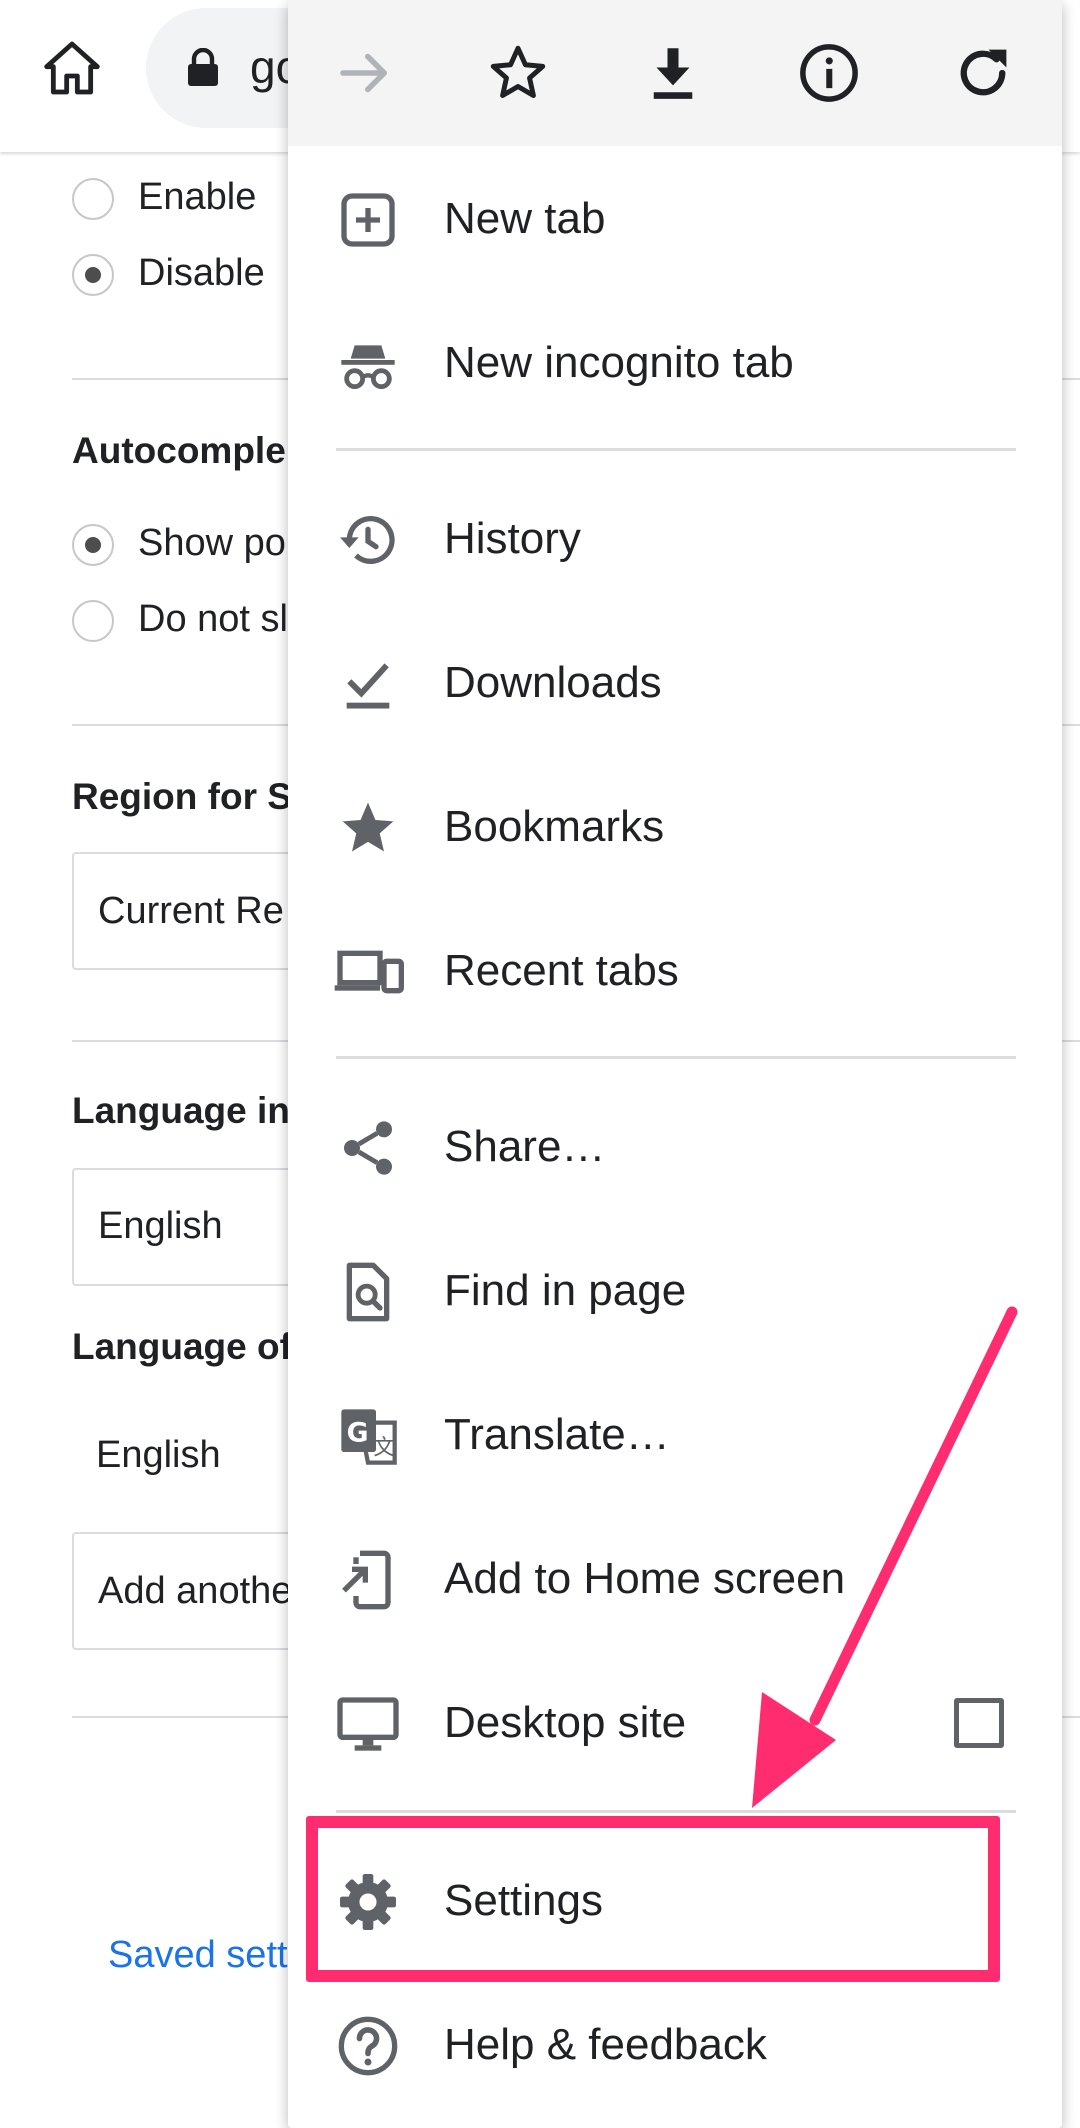 This screenshot has height=2128, width=1080. Describe the element at coordinates (198, 1955) in the screenshot. I see `saved-settings-link: Saved sett` at that location.